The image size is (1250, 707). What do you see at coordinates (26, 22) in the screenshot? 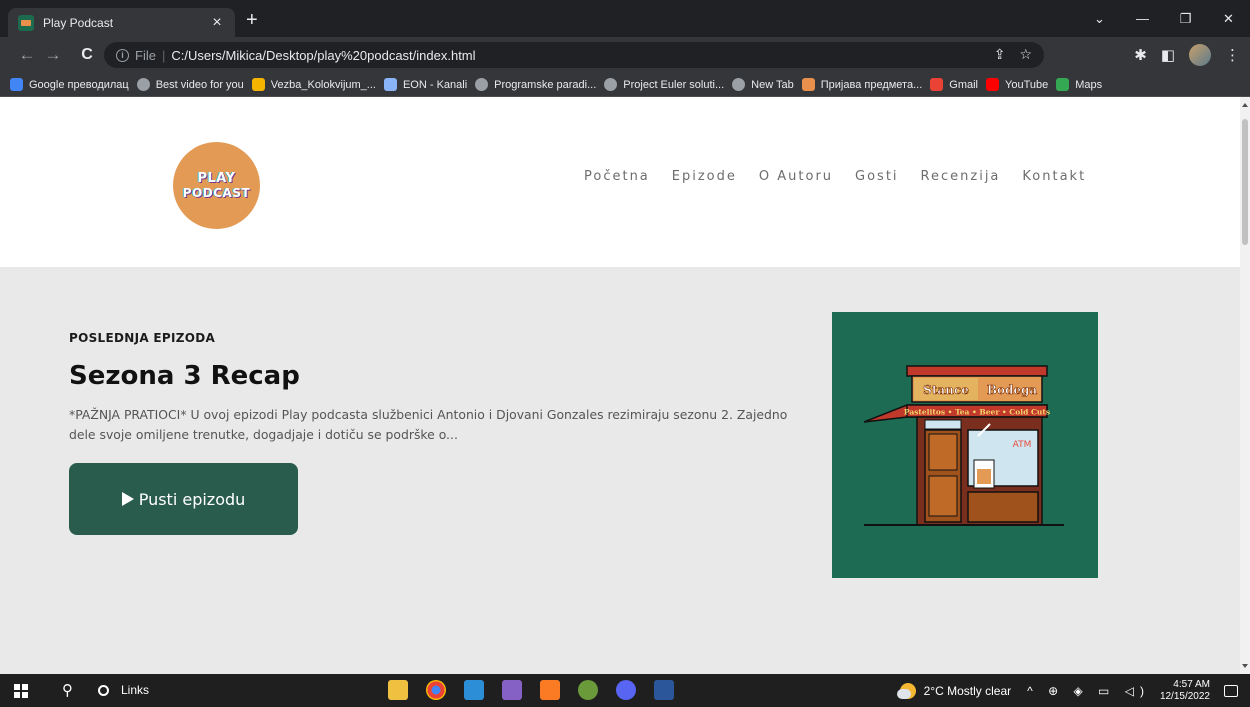
I see `site-favicon-icon` at bounding box center [26, 22].